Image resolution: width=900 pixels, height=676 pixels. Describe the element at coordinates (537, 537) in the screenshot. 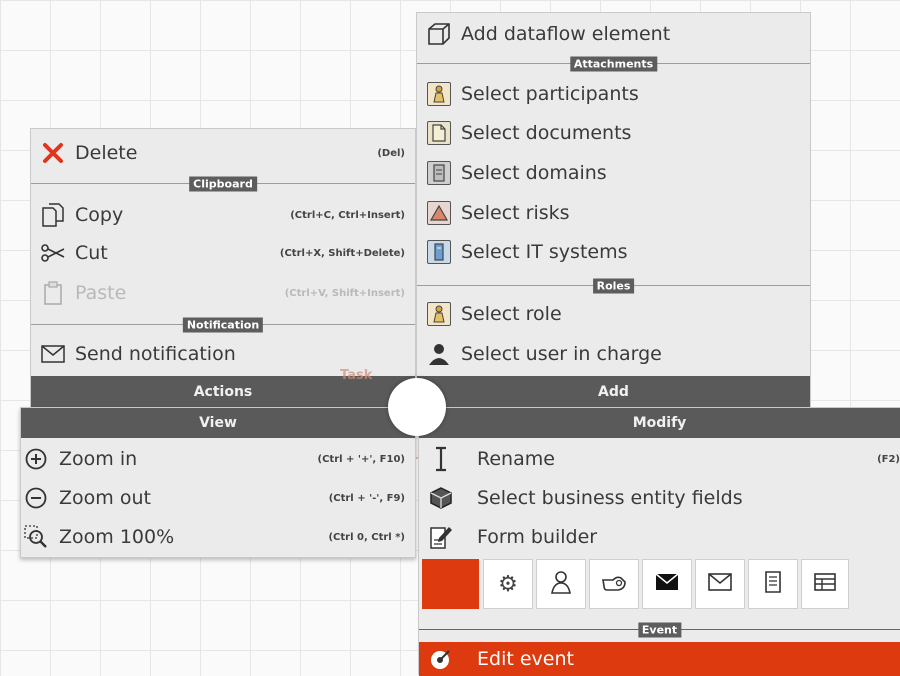

I see `menu-item-label: Form builder` at that location.